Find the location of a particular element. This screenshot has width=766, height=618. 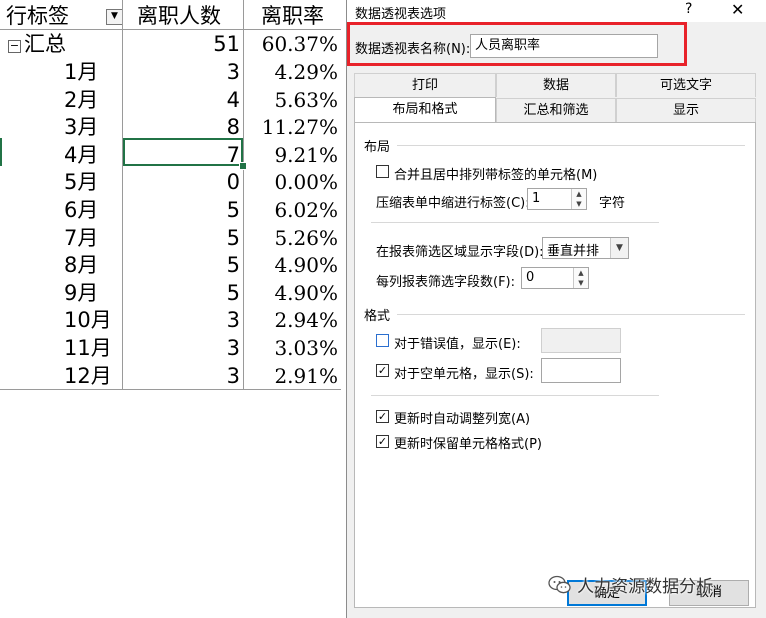

pivot-month-row: 2月 4 5.63% is located at coordinates (173, 100).